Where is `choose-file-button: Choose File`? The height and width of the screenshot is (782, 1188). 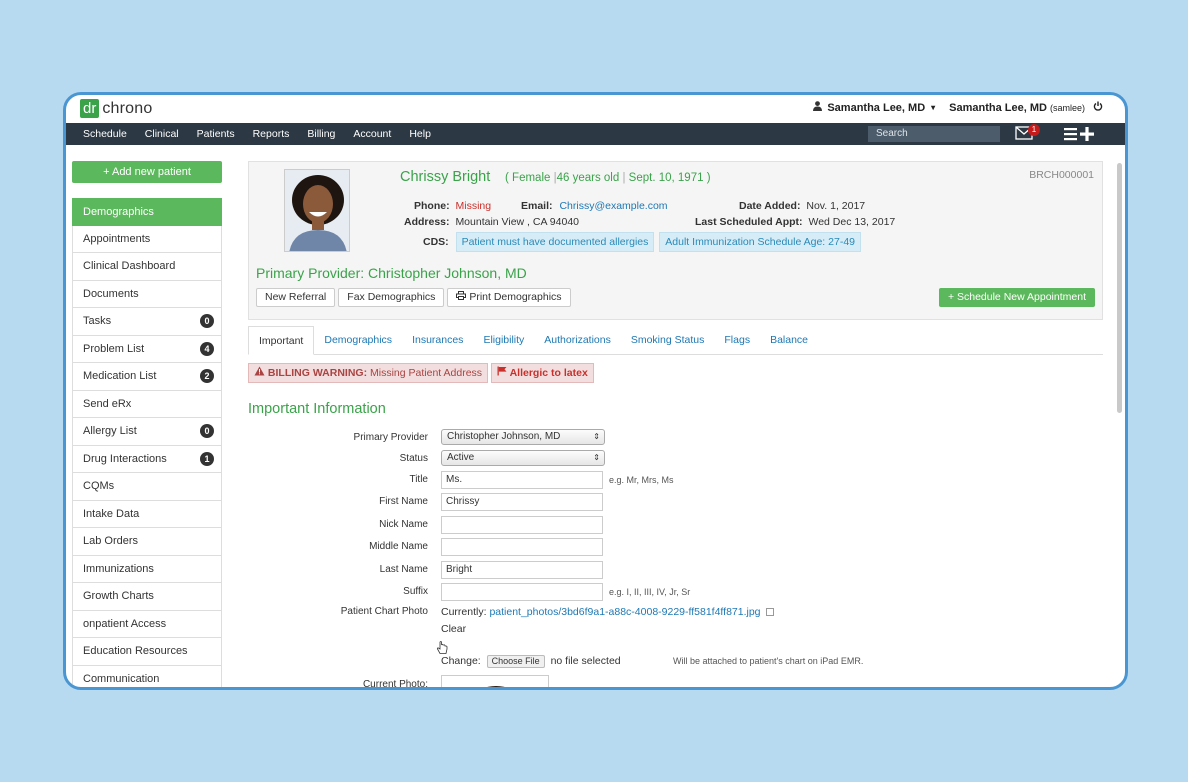 choose-file-button: Choose File is located at coordinates (515, 661).